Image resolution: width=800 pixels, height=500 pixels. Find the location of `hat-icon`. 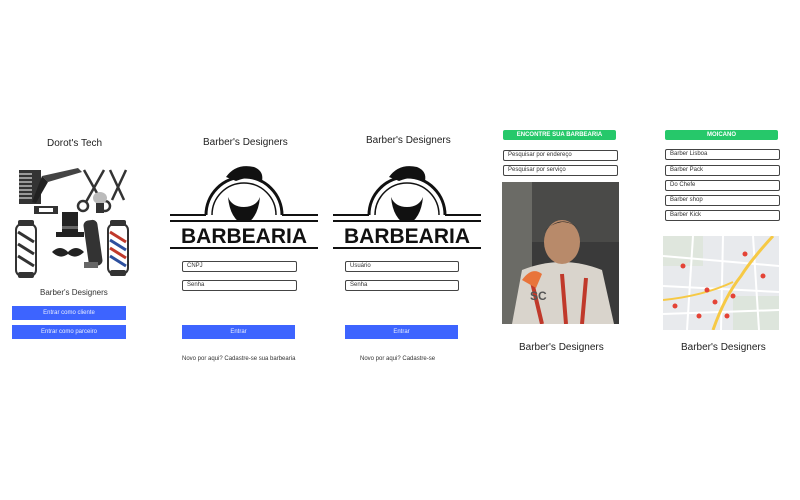

hat-icon is located at coordinates (70, 224).